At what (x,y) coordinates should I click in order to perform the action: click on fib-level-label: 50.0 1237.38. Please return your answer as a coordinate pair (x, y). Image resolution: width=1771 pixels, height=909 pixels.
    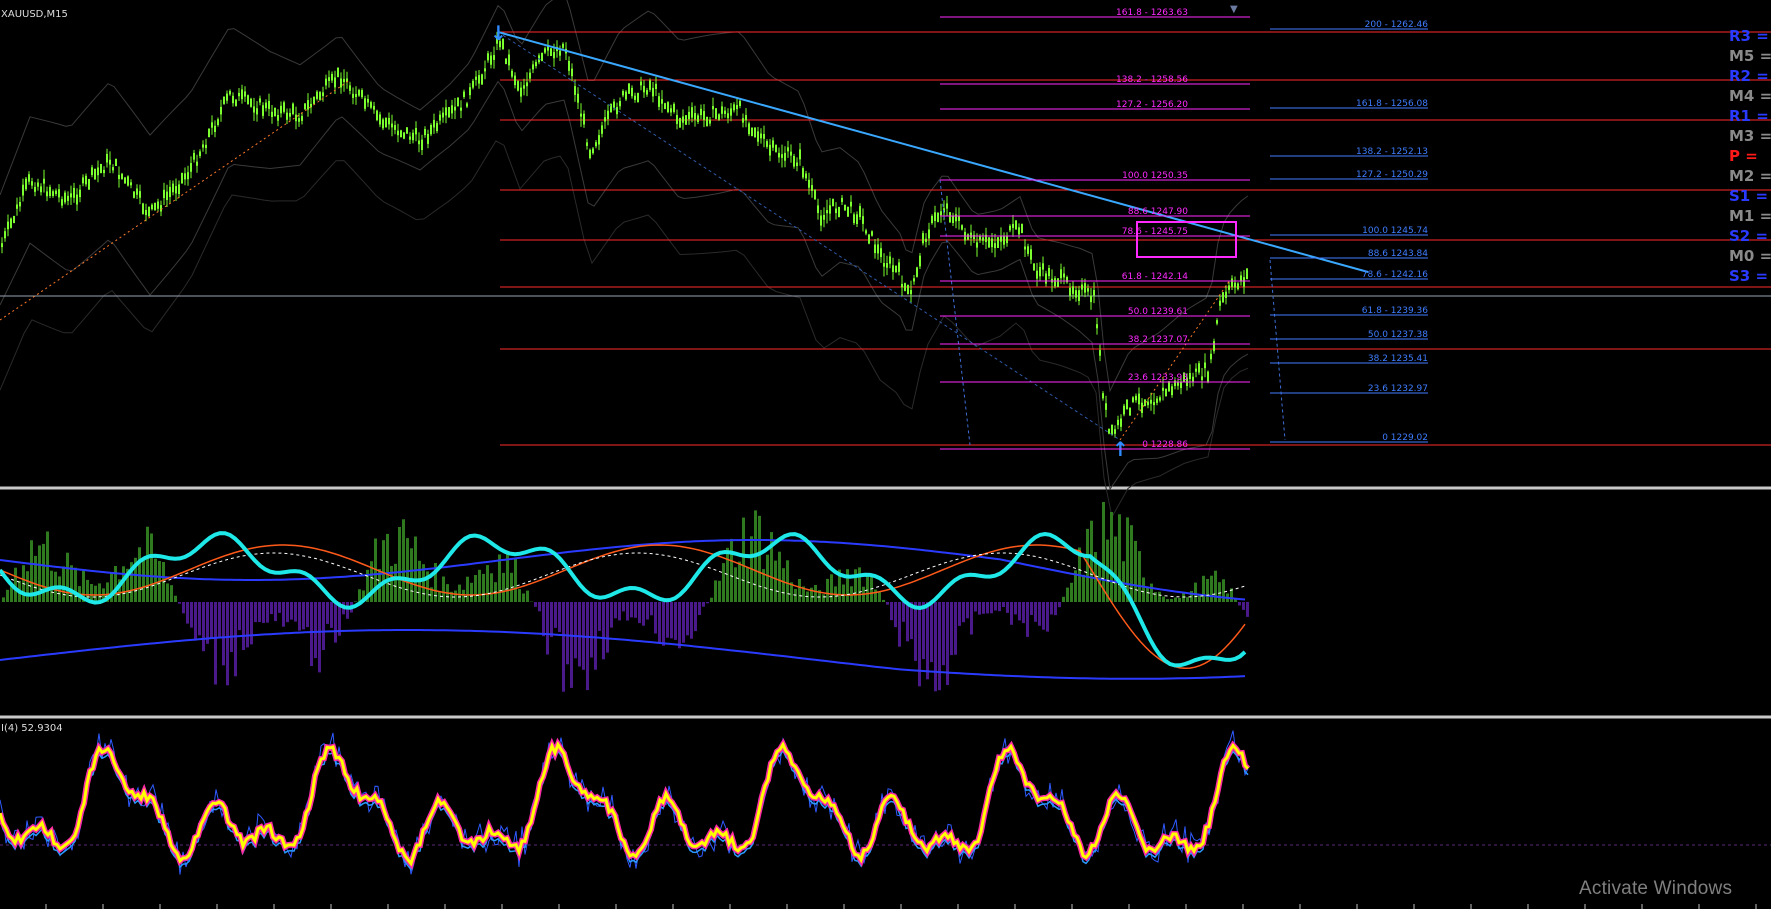
    Looking at the image, I should click on (1398, 335).